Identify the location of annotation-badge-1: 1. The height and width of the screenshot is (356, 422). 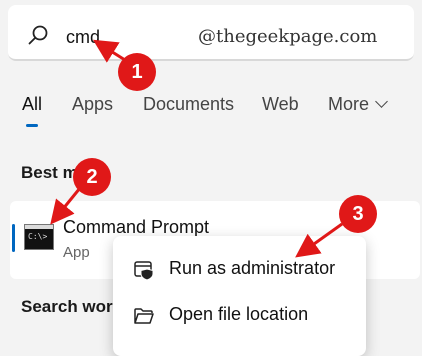
(137, 72).